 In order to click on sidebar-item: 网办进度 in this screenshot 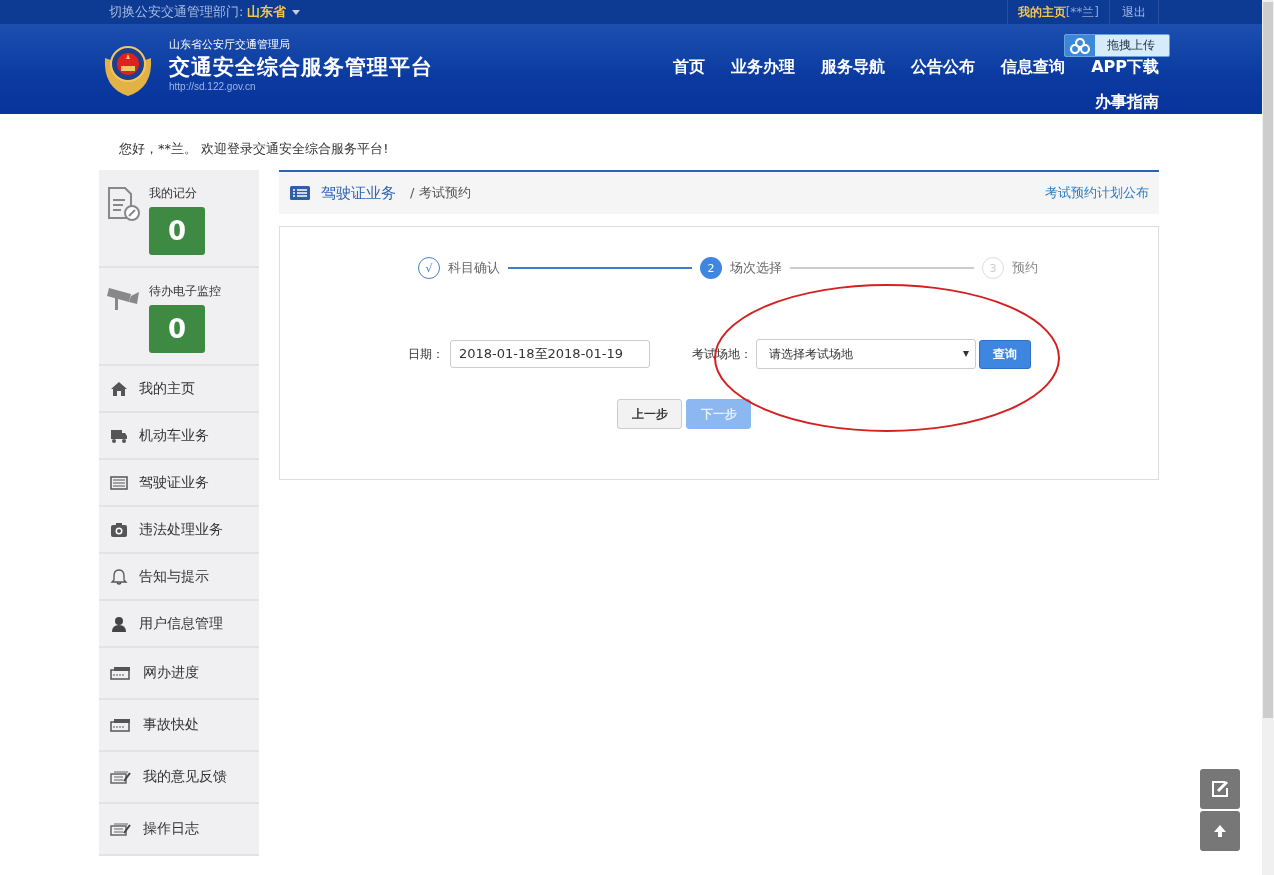, I will do `click(179, 674)`.